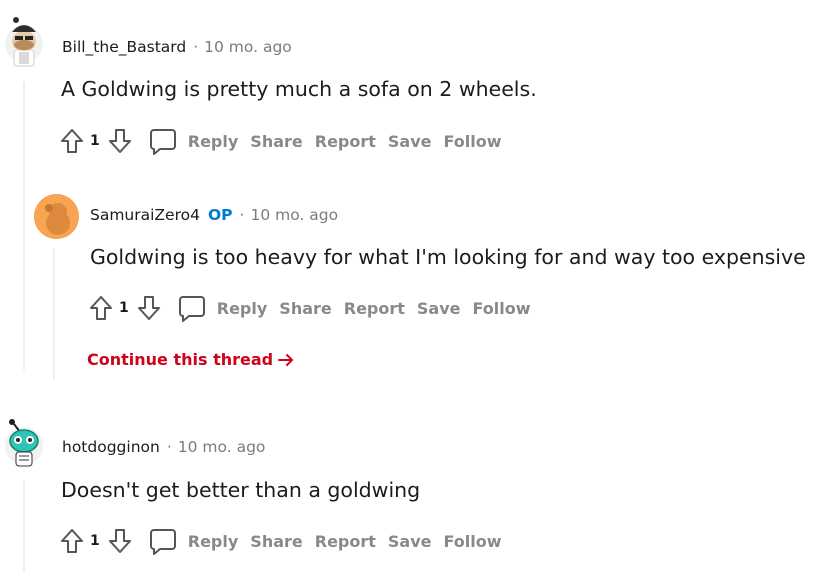 The height and width of the screenshot is (577, 814). Describe the element at coordinates (180, 359) in the screenshot. I see `continue-thread-label: Continue this thread` at that location.